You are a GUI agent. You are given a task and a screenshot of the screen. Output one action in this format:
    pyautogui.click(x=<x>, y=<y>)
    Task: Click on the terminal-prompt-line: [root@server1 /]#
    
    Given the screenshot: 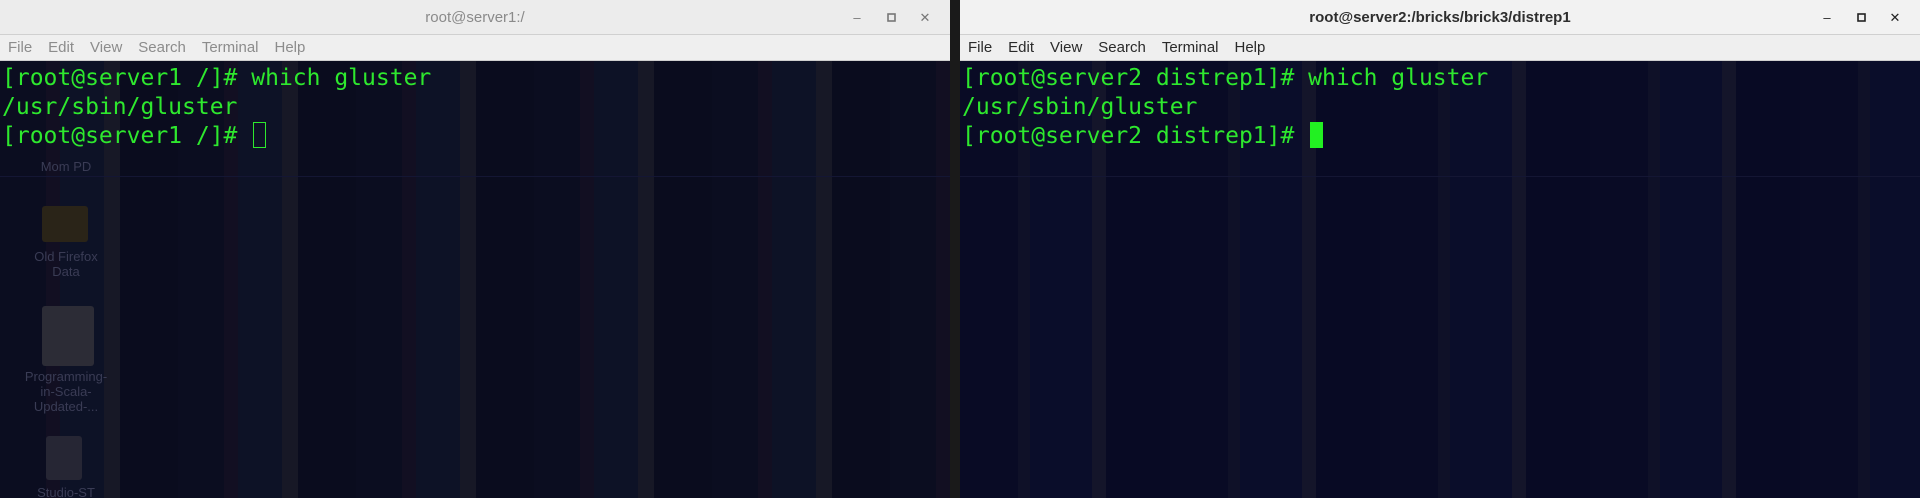 What is the action you would take?
    pyautogui.click(x=475, y=136)
    